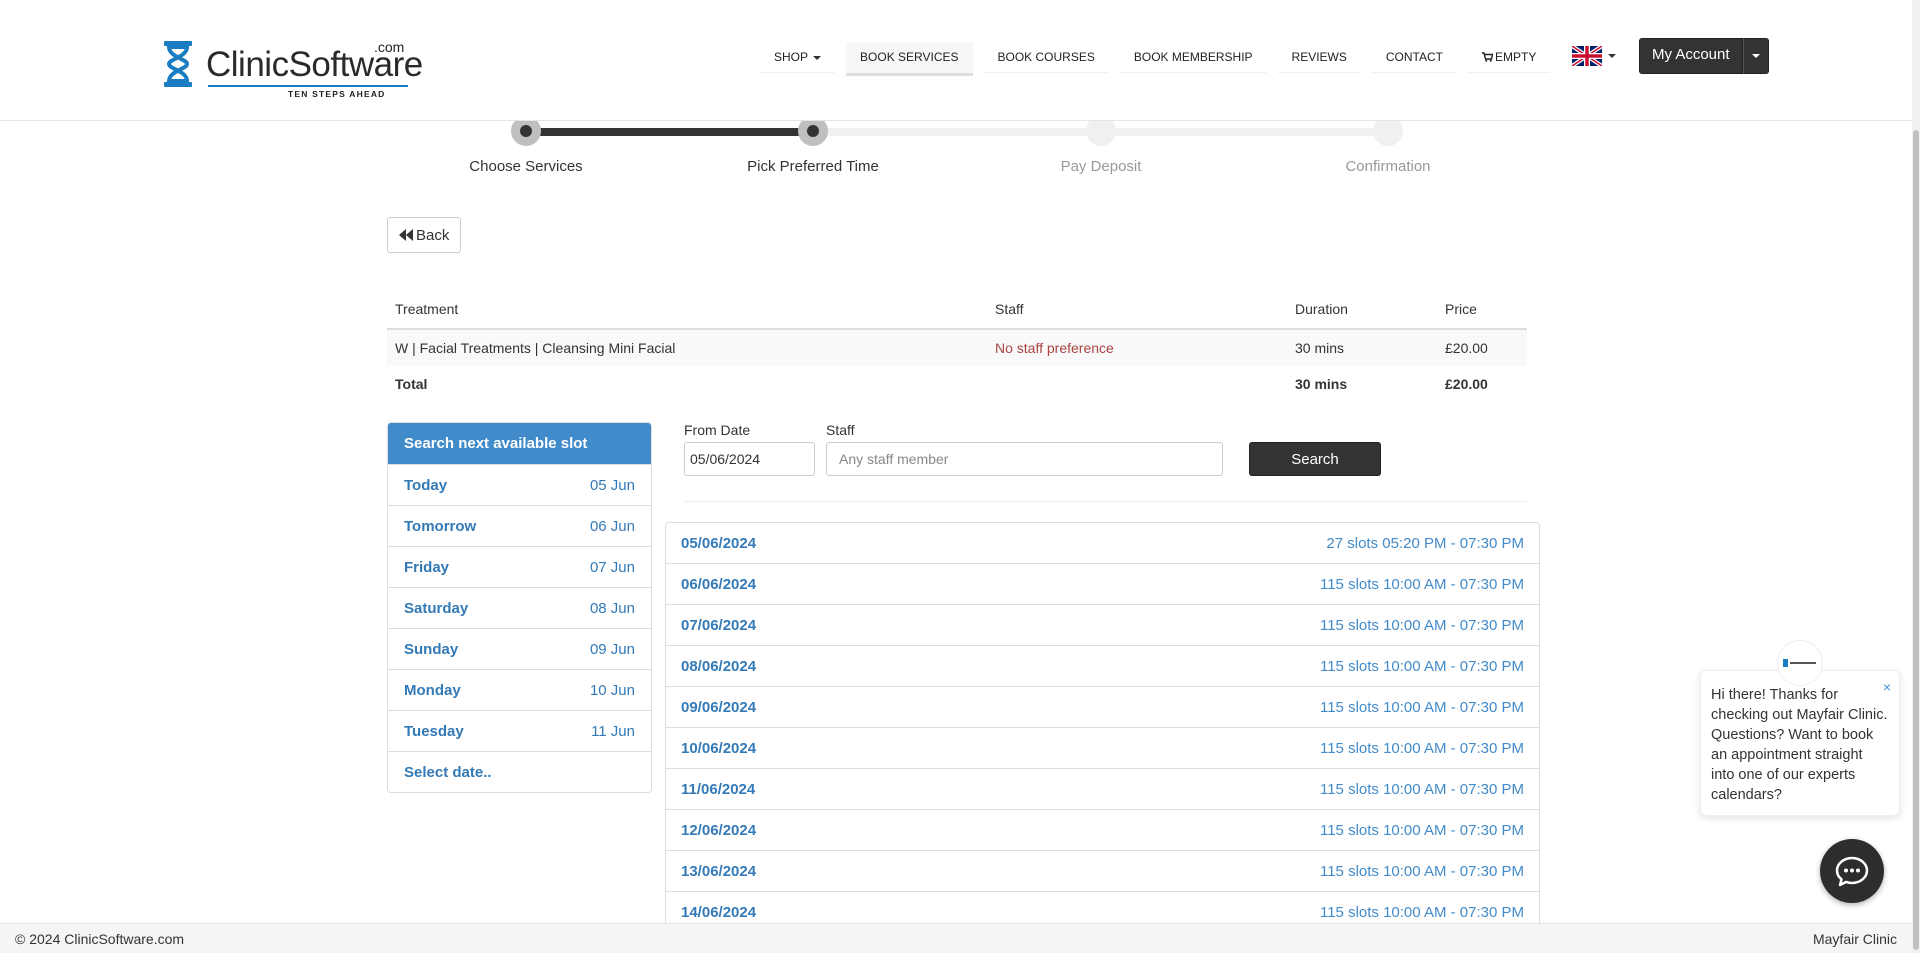 This screenshot has width=1920, height=953. What do you see at coordinates (612, 608) in the screenshot?
I see `slot-date: 08 Jun` at bounding box center [612, 608].